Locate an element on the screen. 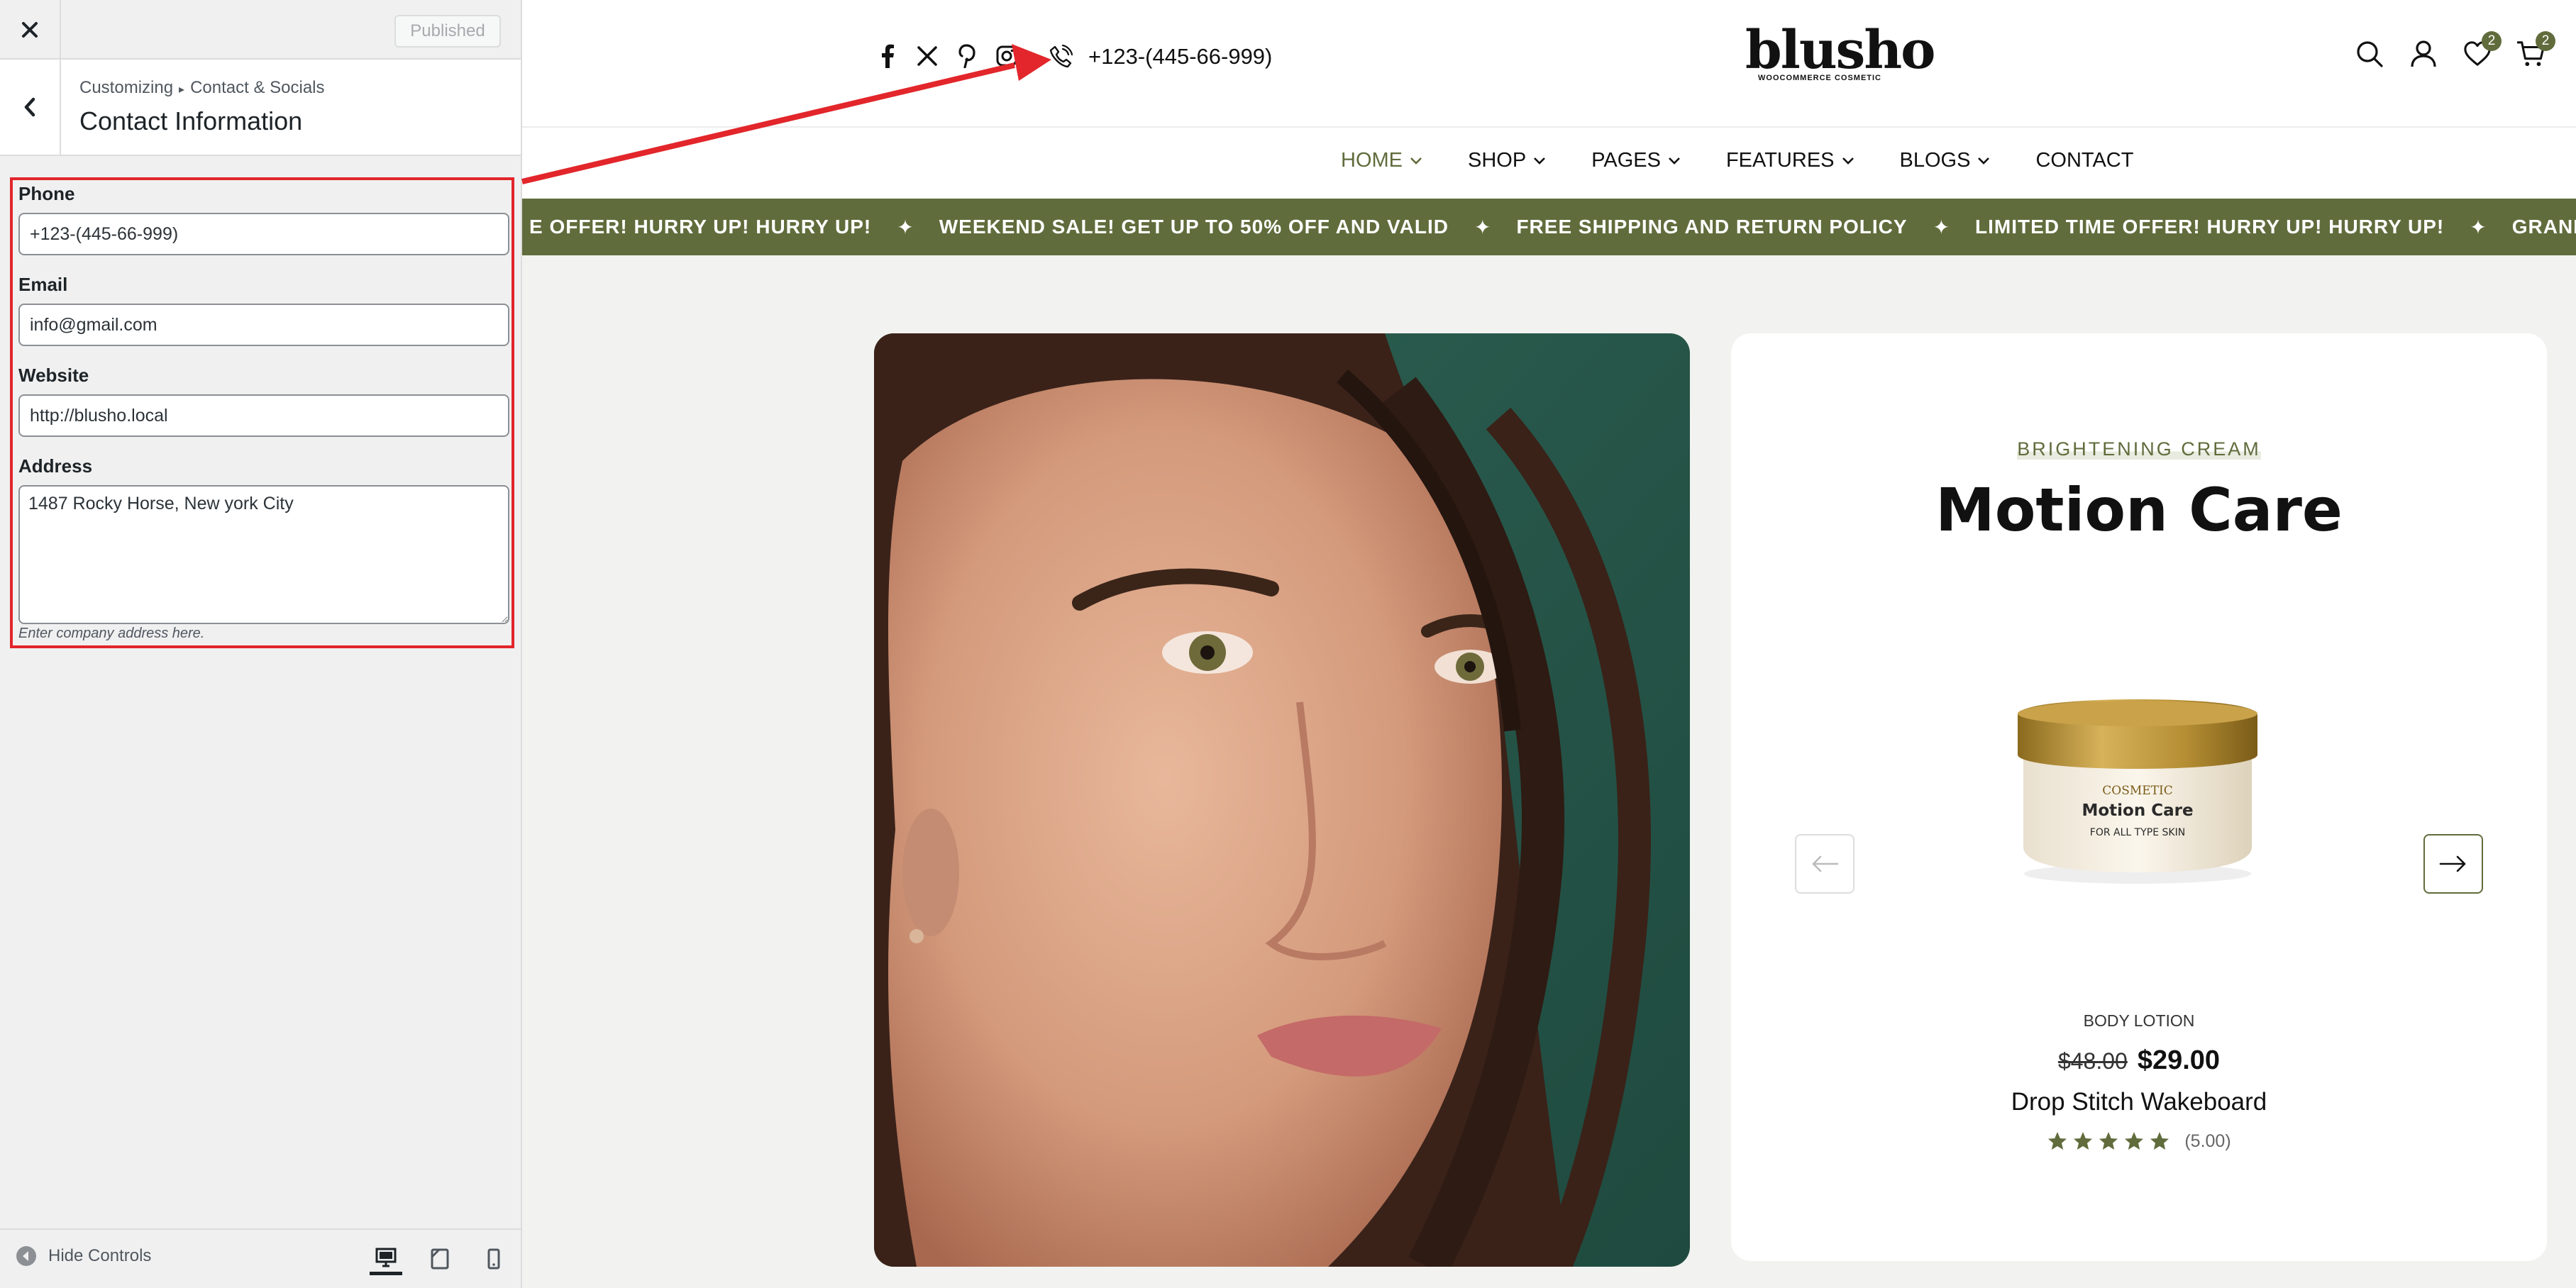 This screenshot has width=2576, height=1288. product-kicker: BRIGHTENING CREAM is located at coordinates (2139, 449).